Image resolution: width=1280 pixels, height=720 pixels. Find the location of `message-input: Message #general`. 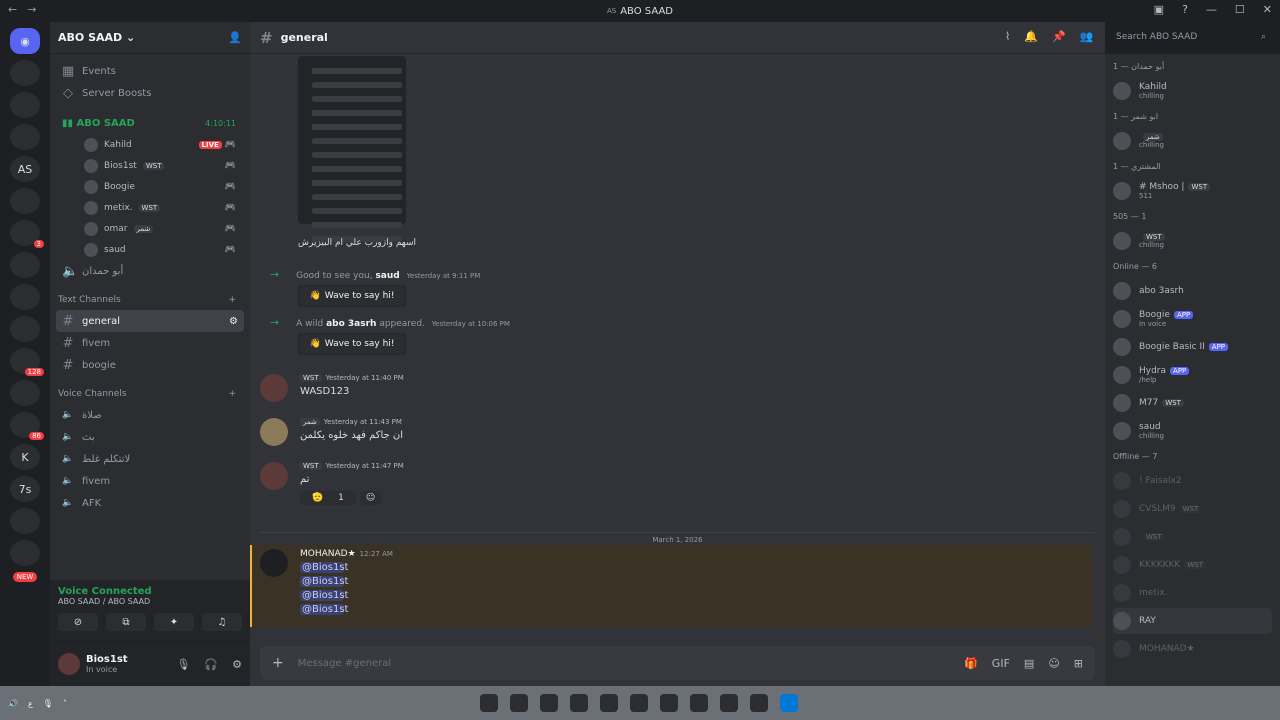

message-input: Message #general is located at coordinates (344, 663).